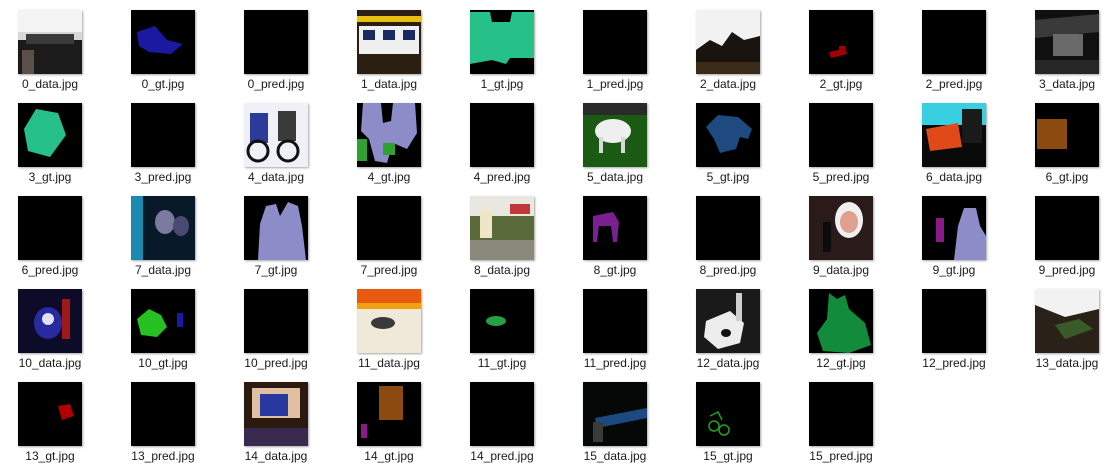 This screenshot has height=474, width=1120. What do you see at coordinates (734, 325) in the screenshot?
I see `file-tile: 12_data.jpg` at bounding box center [734, 325].